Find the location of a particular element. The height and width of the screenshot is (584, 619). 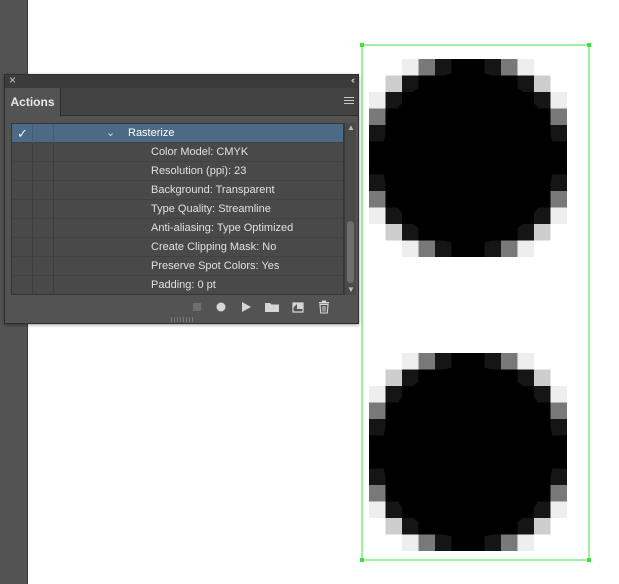

action-step-label: Resolution (ppi): 23 is located at coordinates (199, 171).